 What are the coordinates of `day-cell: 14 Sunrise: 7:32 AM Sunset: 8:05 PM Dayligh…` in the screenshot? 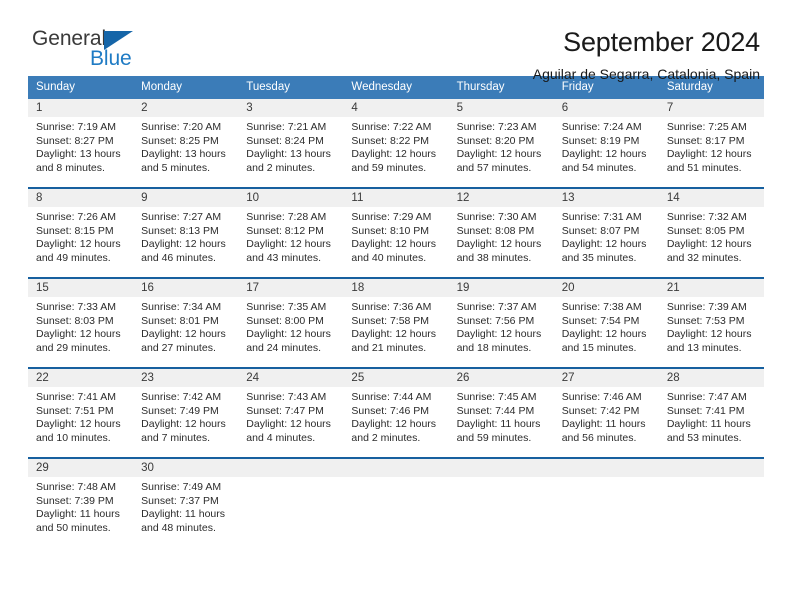 It's located at (711, 233).